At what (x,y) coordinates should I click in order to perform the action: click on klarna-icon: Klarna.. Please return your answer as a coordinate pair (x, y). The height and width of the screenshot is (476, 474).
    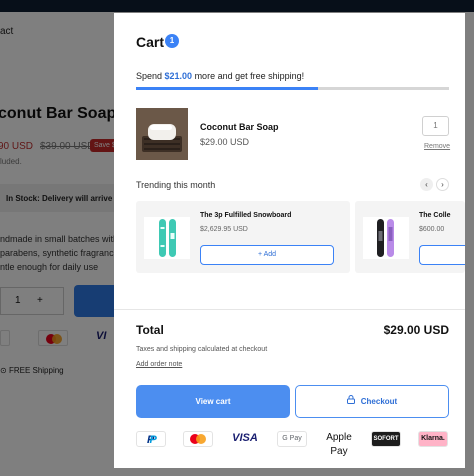
    Looking at the image, I should click on (433, 439).